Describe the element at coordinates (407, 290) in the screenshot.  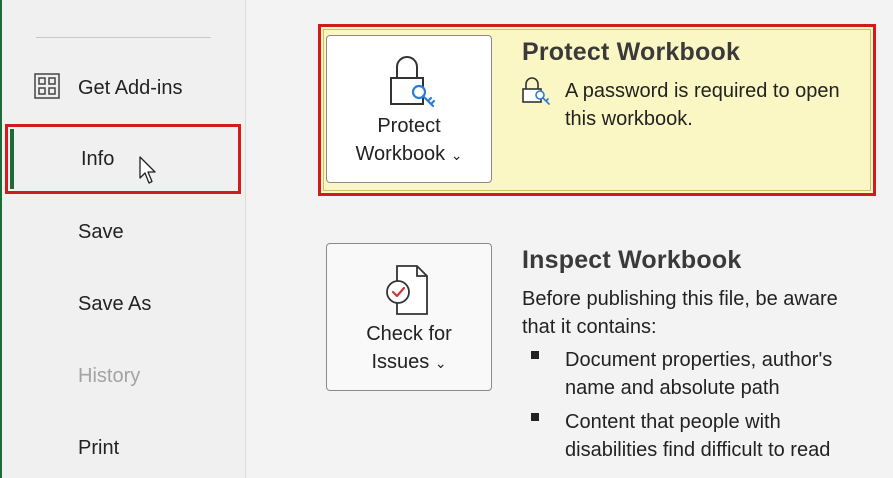
I see `document-check-icon` at that location.